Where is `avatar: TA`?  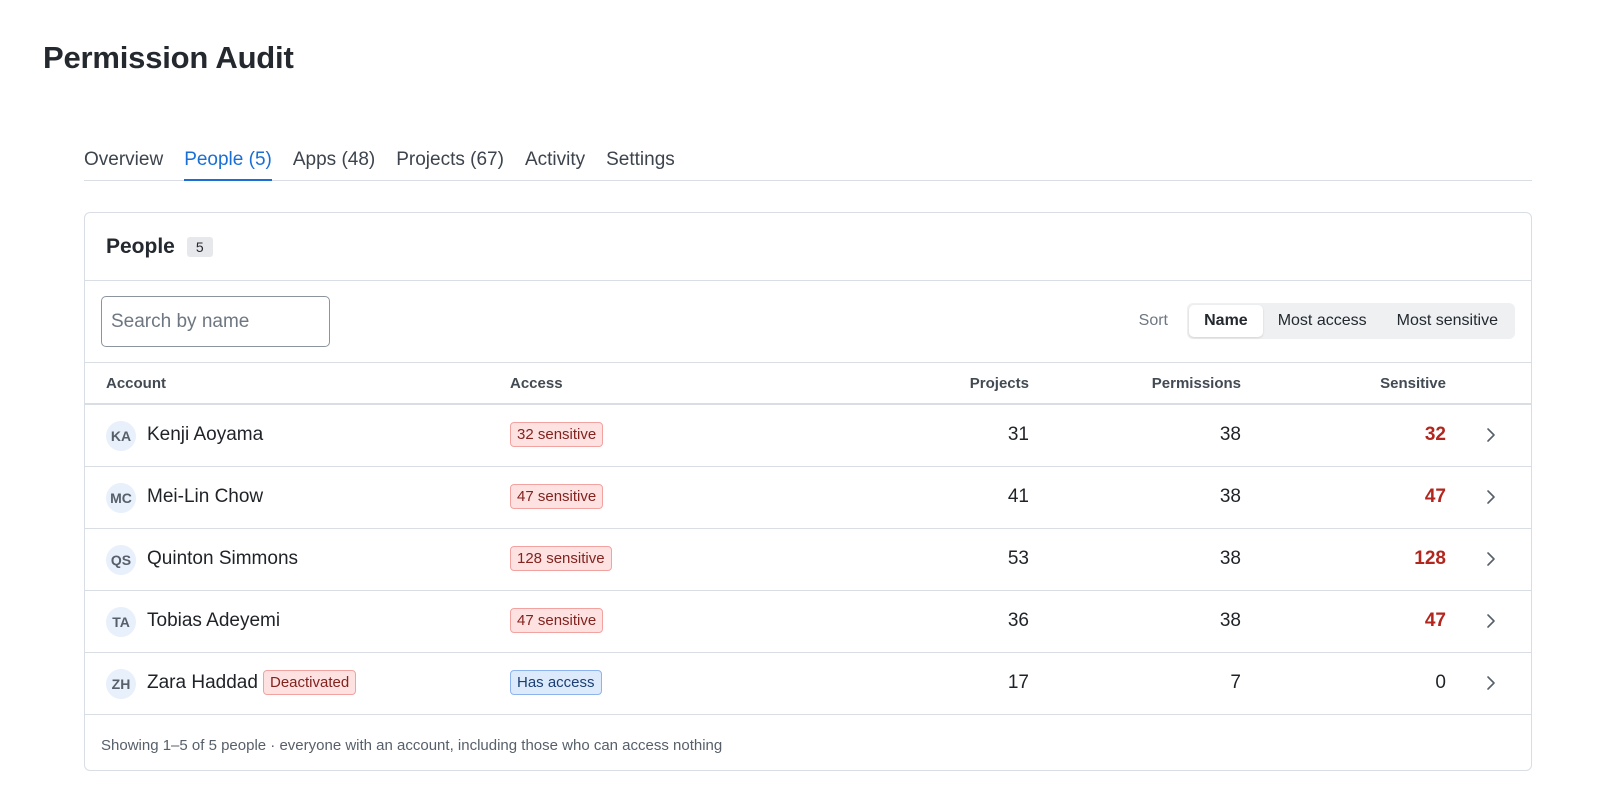 avatar: TA is located at coordinates (121, 622).